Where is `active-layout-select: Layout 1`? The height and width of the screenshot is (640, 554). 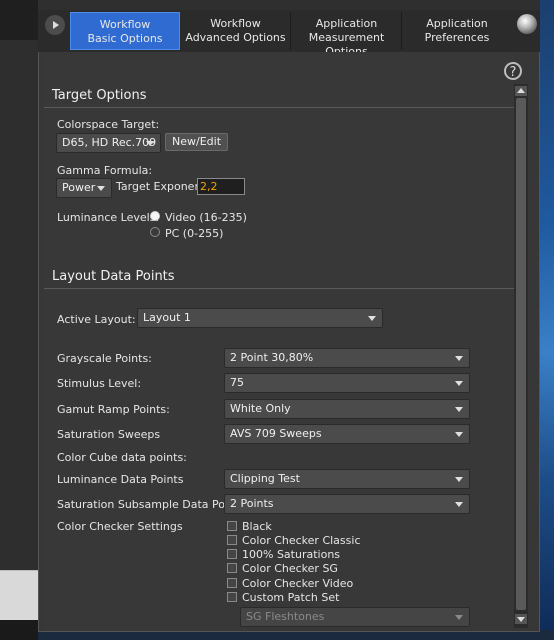 active-layout-select: Layout 1 is located at coordinates (260, 318).